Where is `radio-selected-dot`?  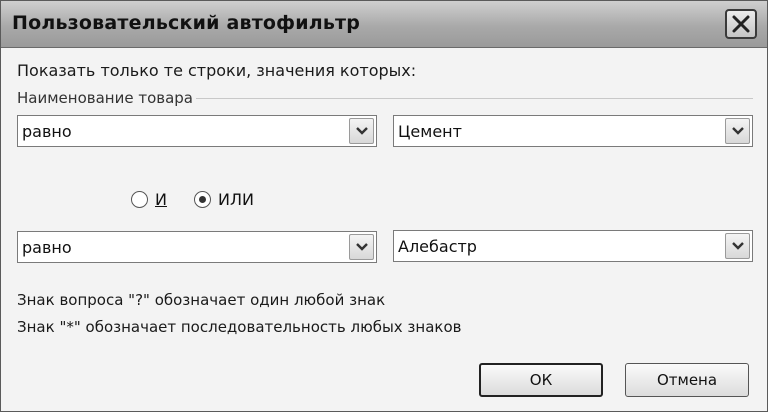
radio-selected-dot is located at coordinates (202, 199).